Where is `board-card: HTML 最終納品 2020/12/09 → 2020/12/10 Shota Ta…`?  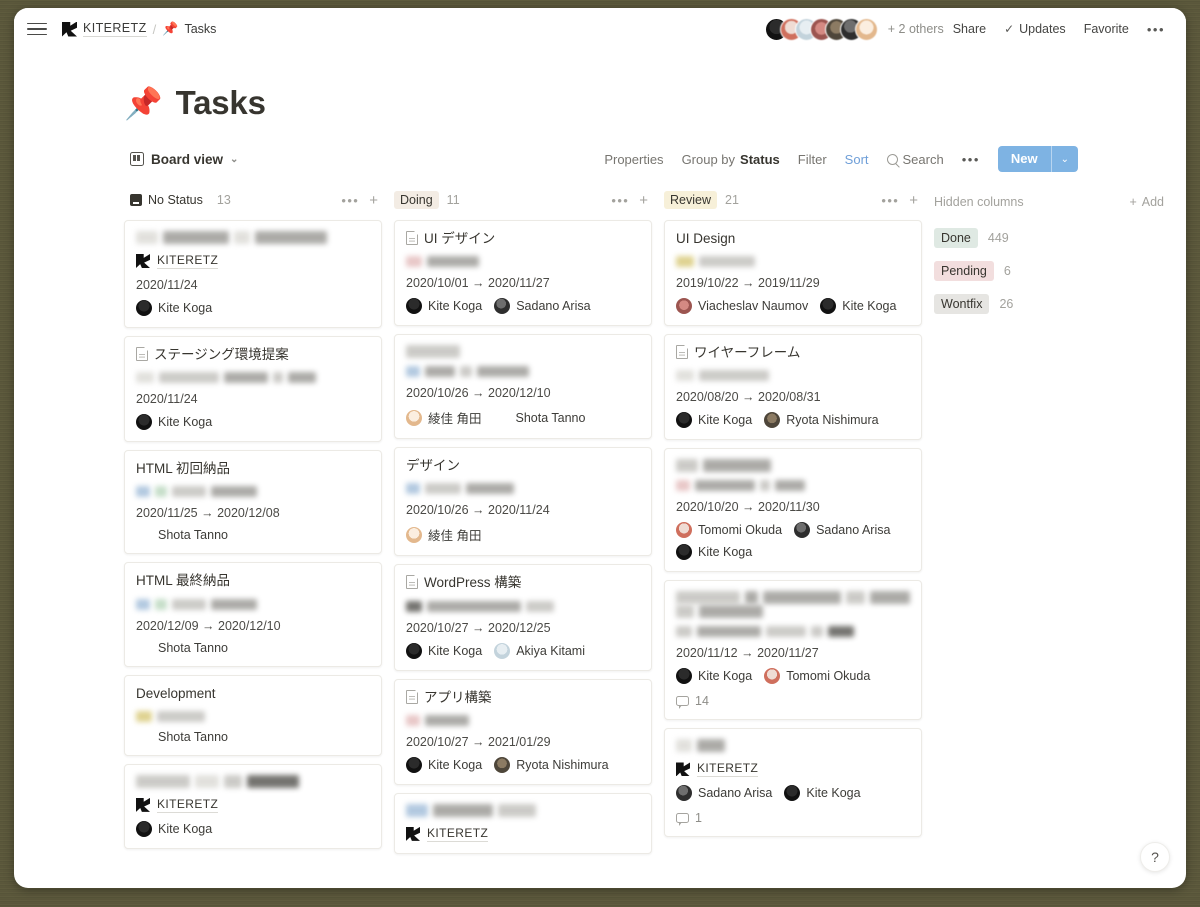 board-card: HTML 最終納品 2020/12/09 → 2020/12/10 Shota Ta… is located at coordinates (253, 614).